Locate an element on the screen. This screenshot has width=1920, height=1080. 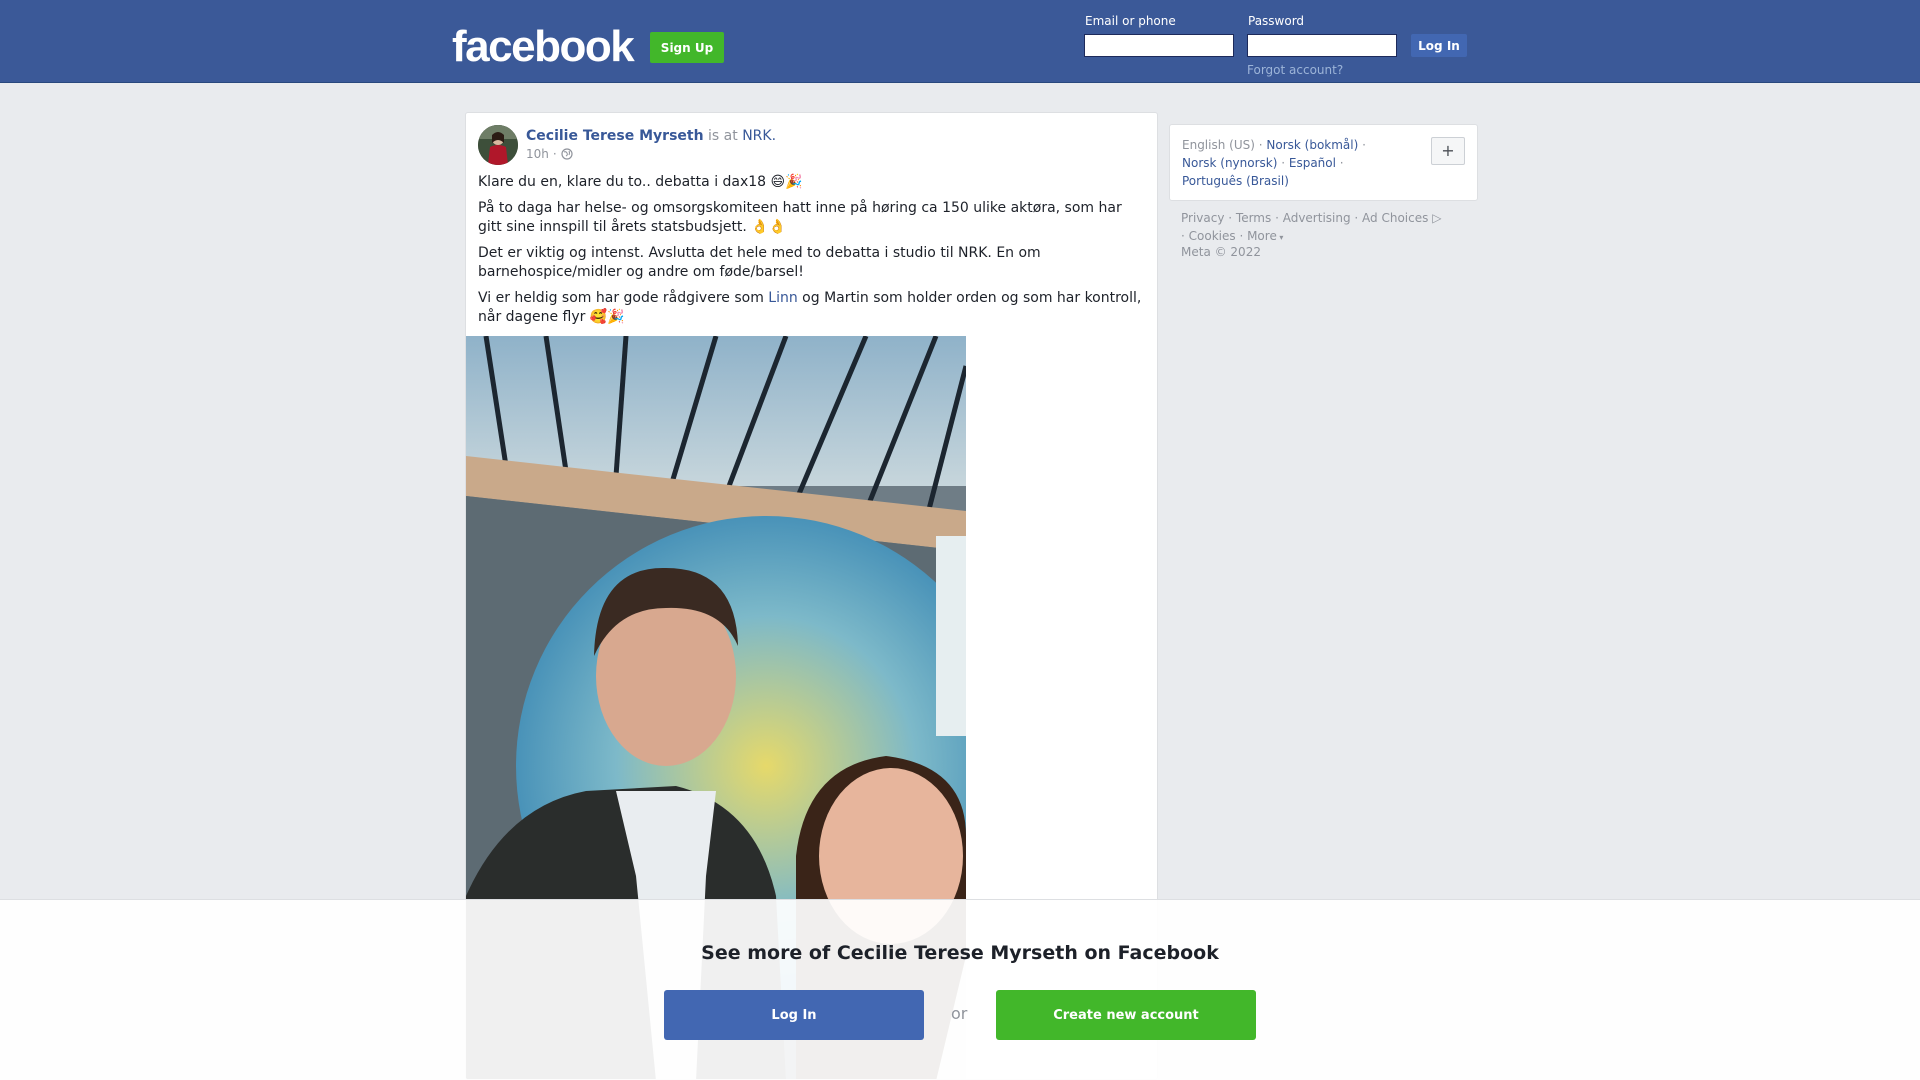
ad-choices-icon: ▷ is located at coordinates (1435, 218).